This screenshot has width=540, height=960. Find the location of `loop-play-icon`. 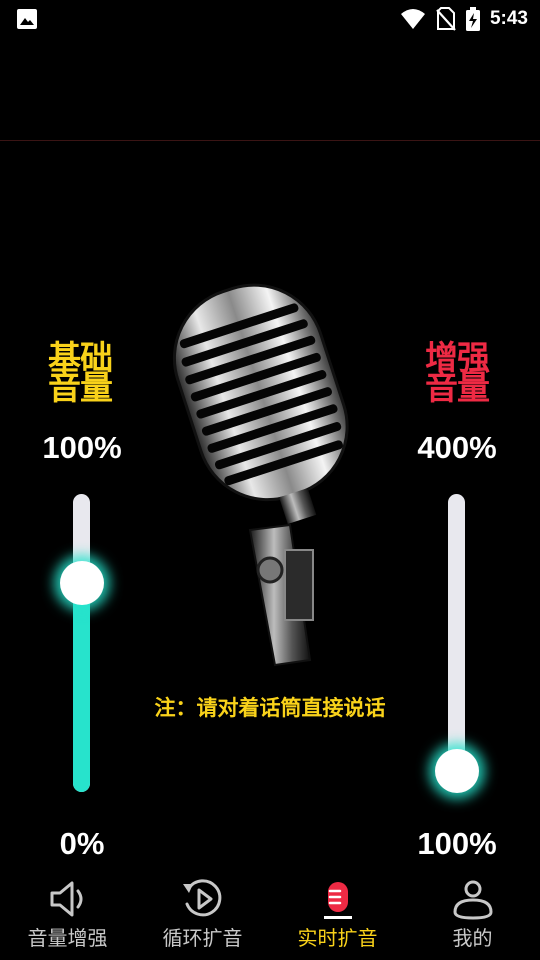

loop-play-icon is located at coordinates (201, 898).